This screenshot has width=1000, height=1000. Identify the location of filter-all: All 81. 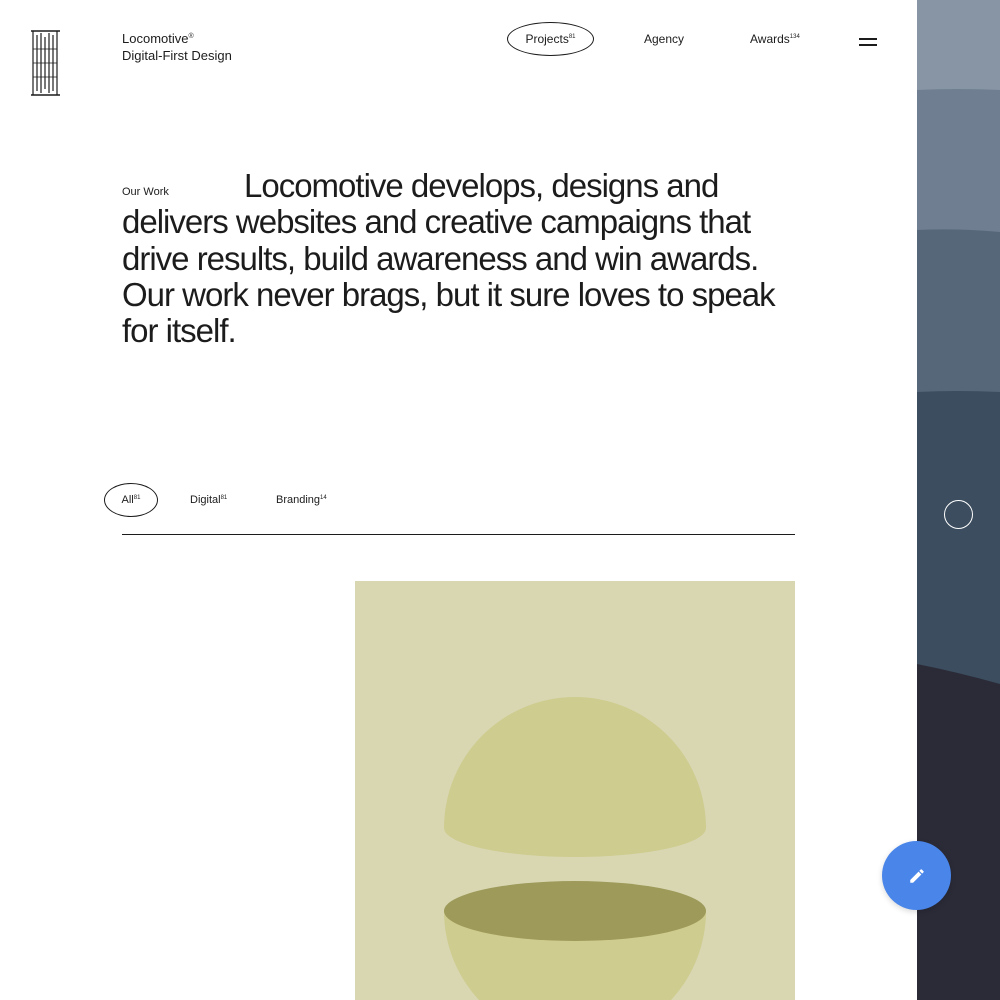
(131, 500).